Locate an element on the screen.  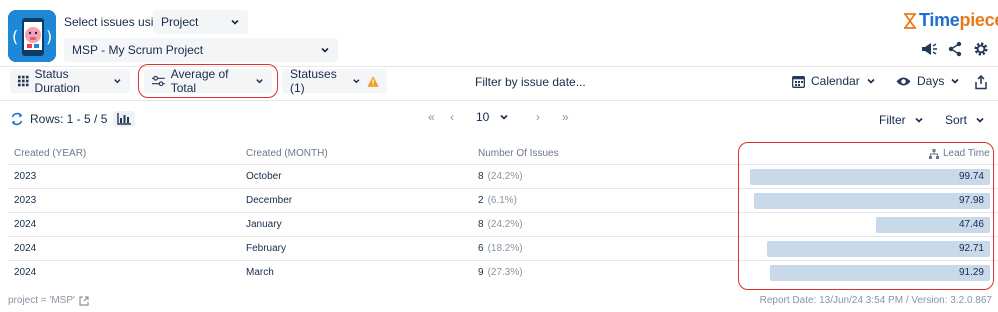
brand-name-time: Time is located at coordinates (939, 20).